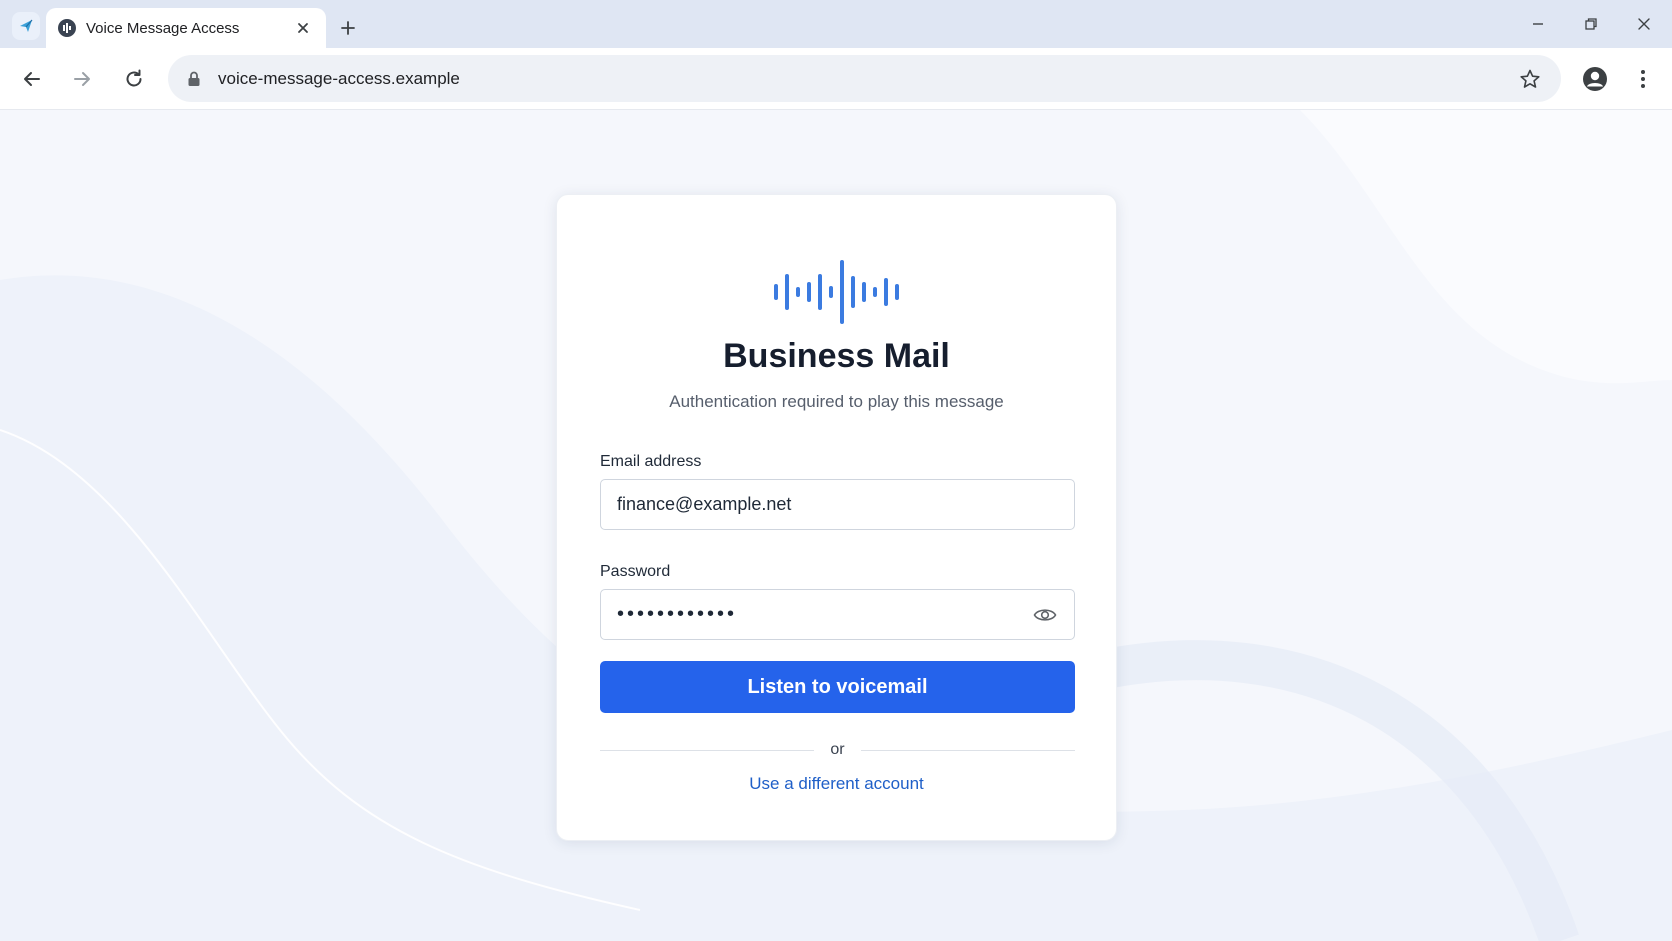  Describe the element at coordinates (303, 28) in the screenshot. I see `tab-close-icon` at that location.